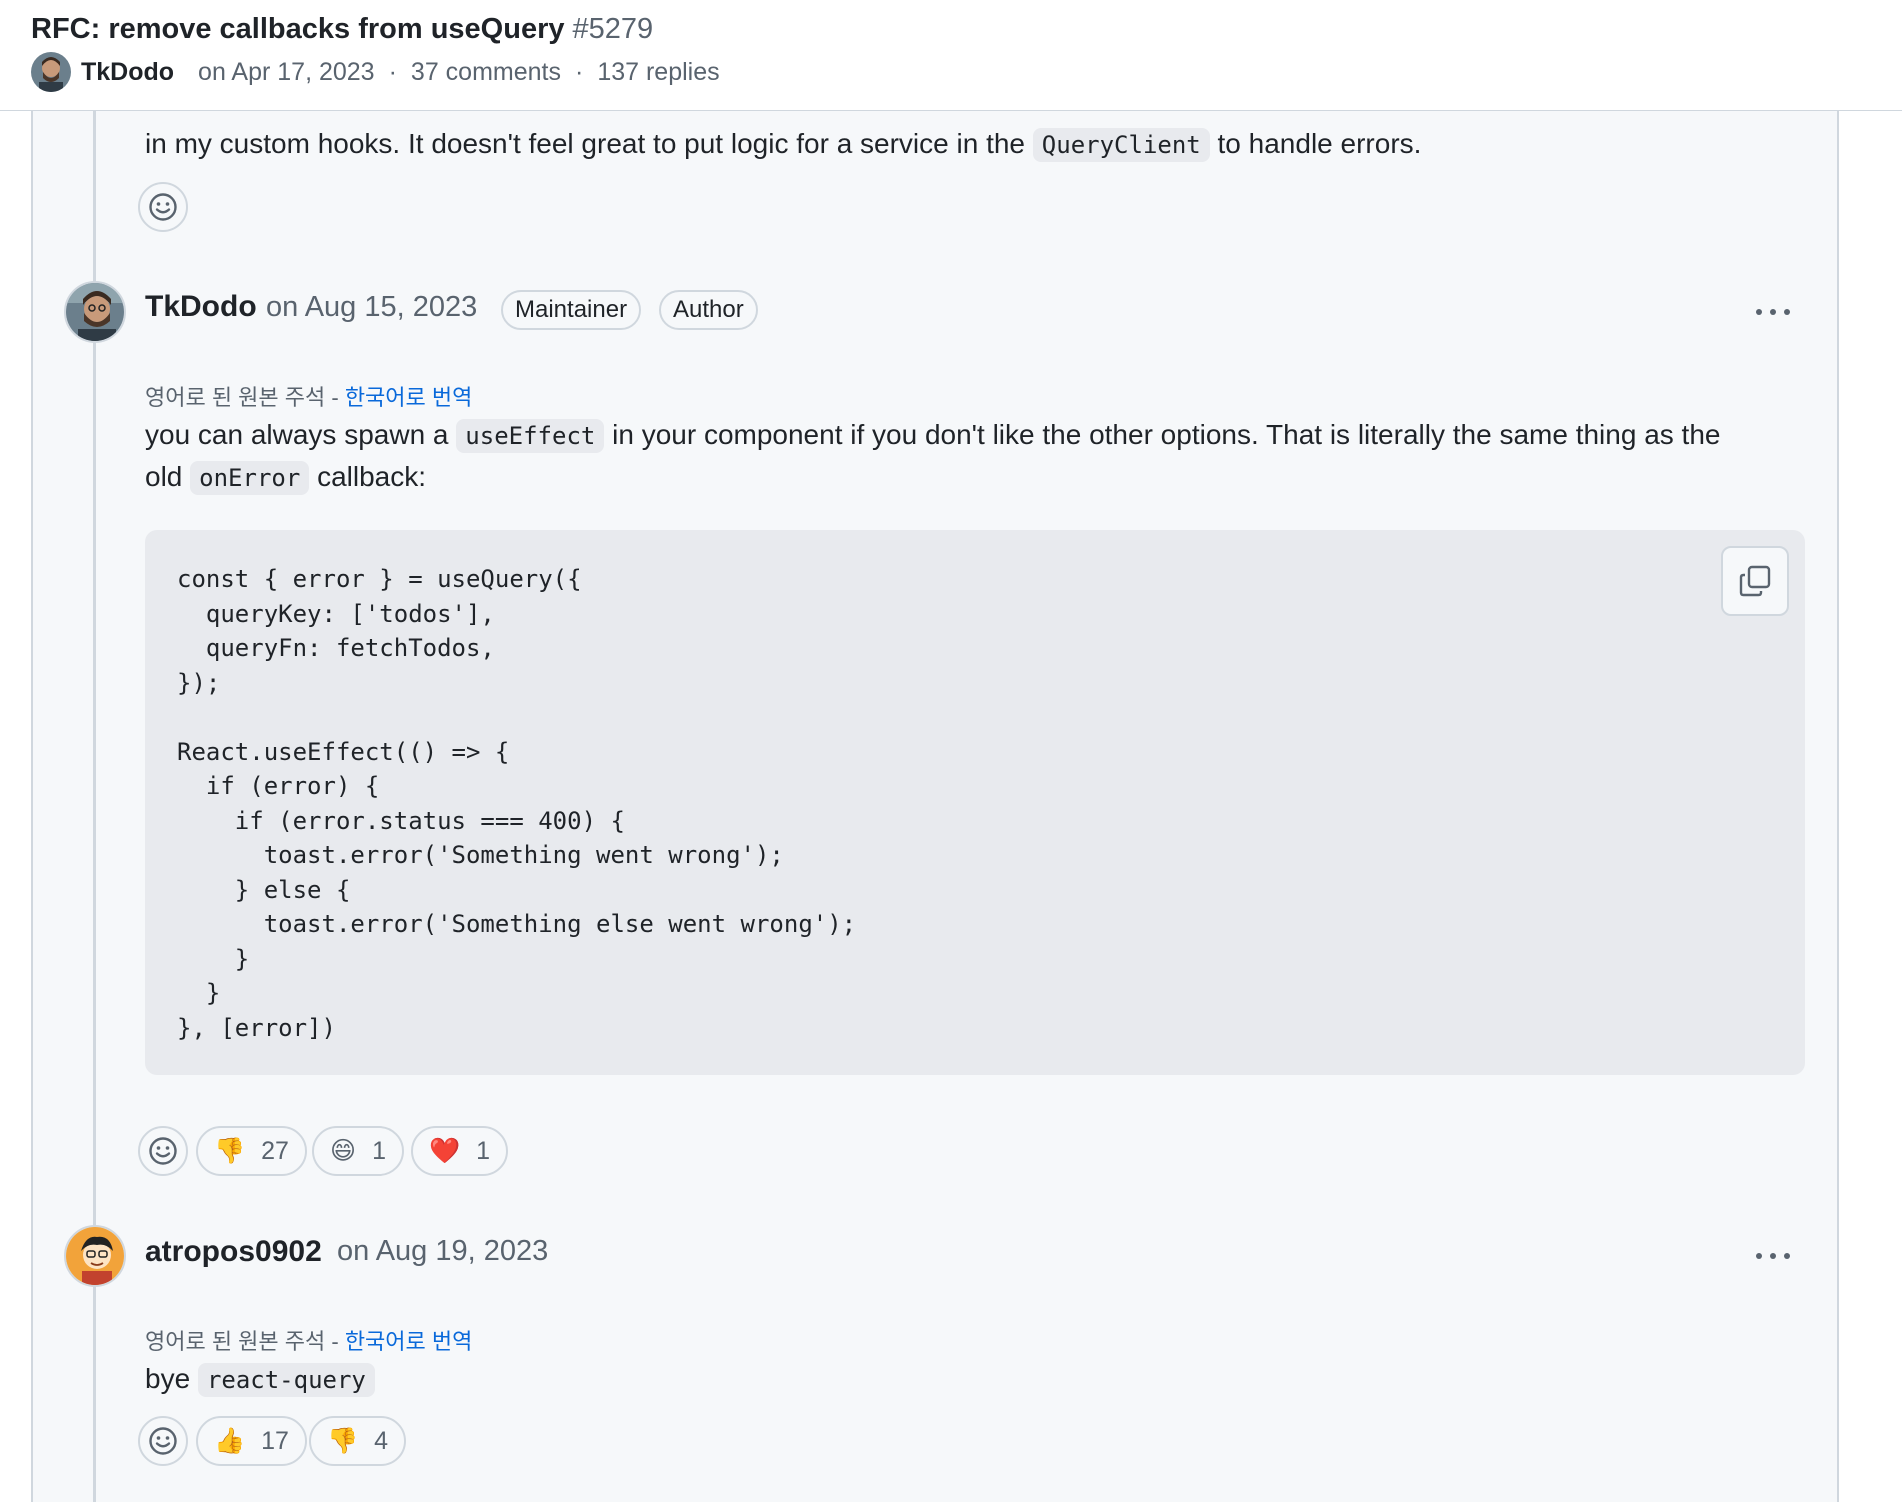  I want to click on comment-body-line: bye react-query, so click(260, 1379).